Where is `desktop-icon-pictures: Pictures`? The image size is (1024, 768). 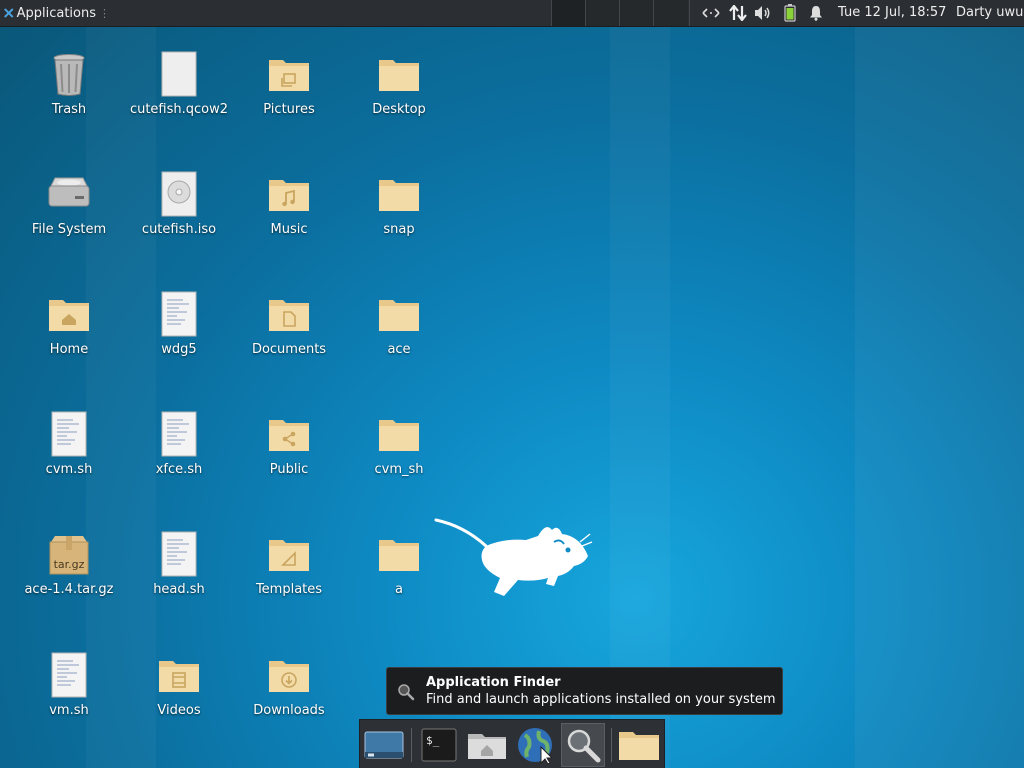
desktop-icon-pictures: Pictures is located at coordinates (289, 84).